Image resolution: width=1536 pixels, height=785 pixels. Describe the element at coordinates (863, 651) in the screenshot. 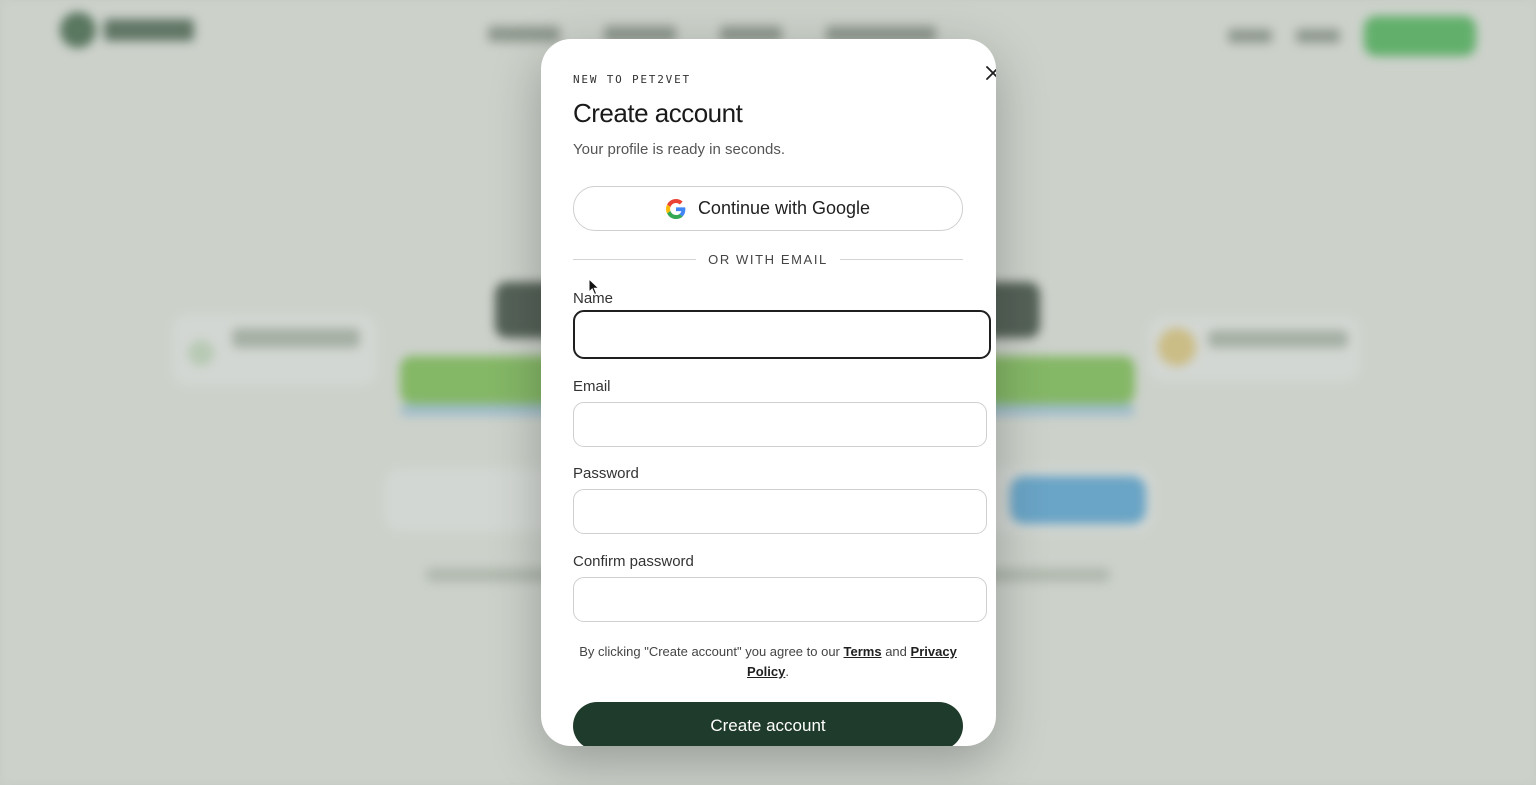

I see `terms-link: Terms` at that location.